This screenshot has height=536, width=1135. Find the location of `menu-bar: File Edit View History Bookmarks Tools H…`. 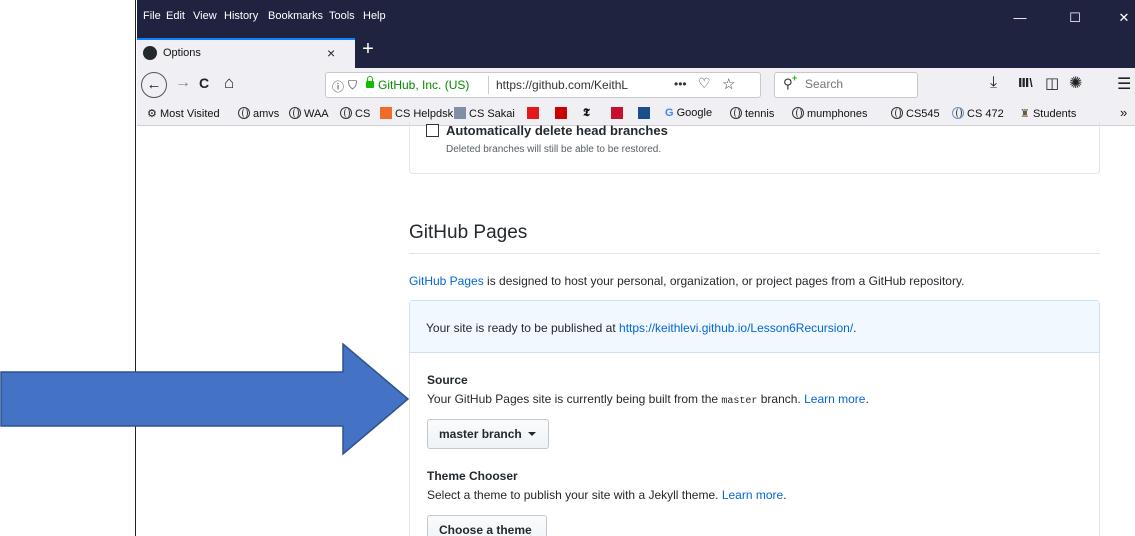

menu-bar: File Edit View History Bookmarks Tools H… is located at coordinates (636, 17).